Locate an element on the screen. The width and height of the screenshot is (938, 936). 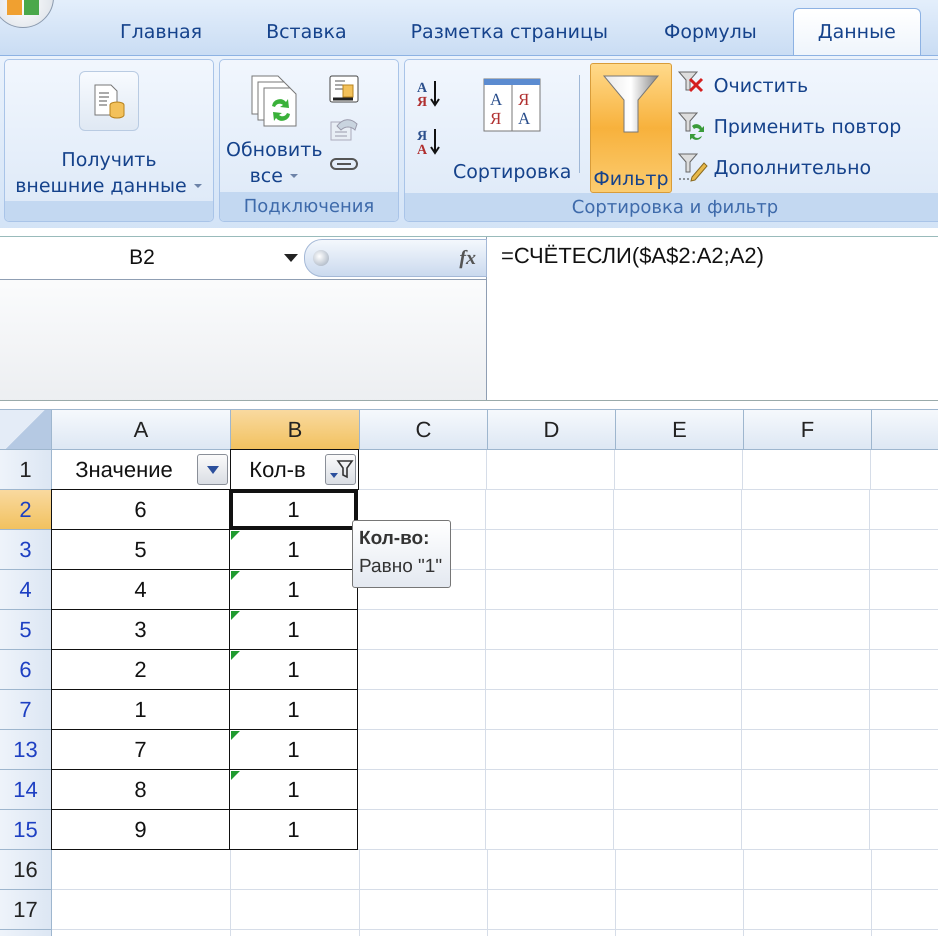
ribbon-button: Фильтр is located at coordinates (631, 128).